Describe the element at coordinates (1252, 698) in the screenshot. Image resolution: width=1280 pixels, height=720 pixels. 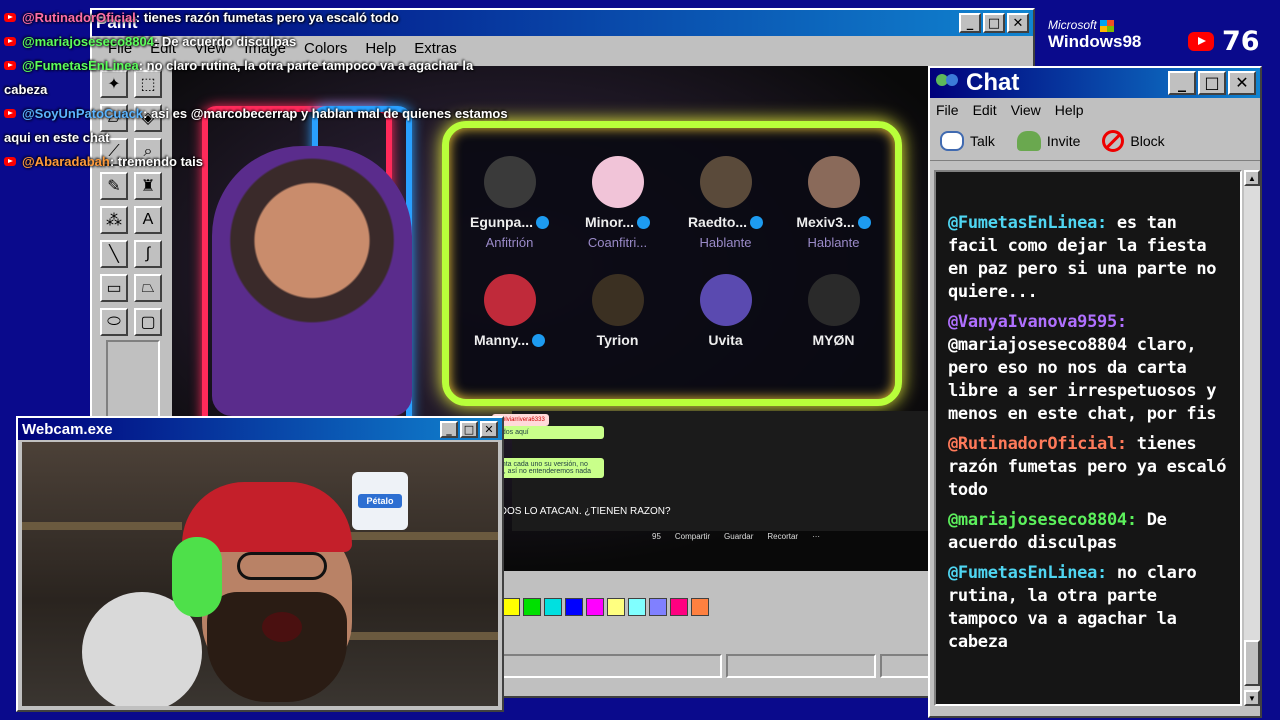
I see `scroll-down-button: ▼` at that location.